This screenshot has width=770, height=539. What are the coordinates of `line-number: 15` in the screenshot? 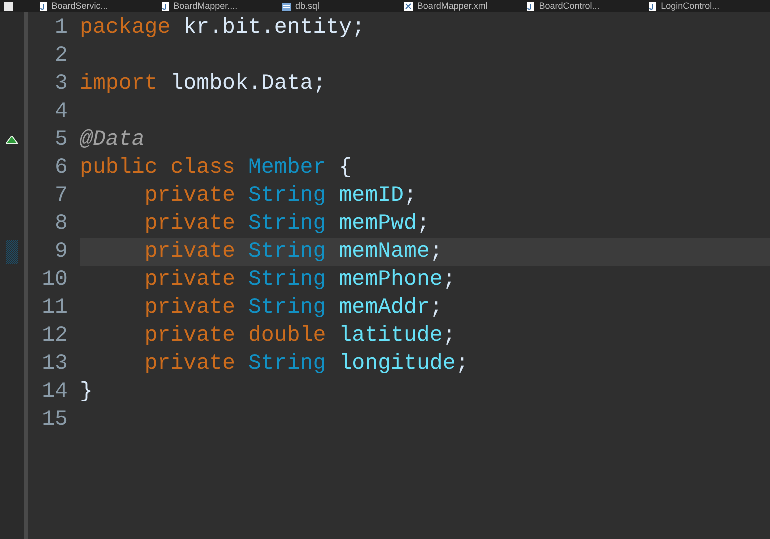 It's located at (54, 420).